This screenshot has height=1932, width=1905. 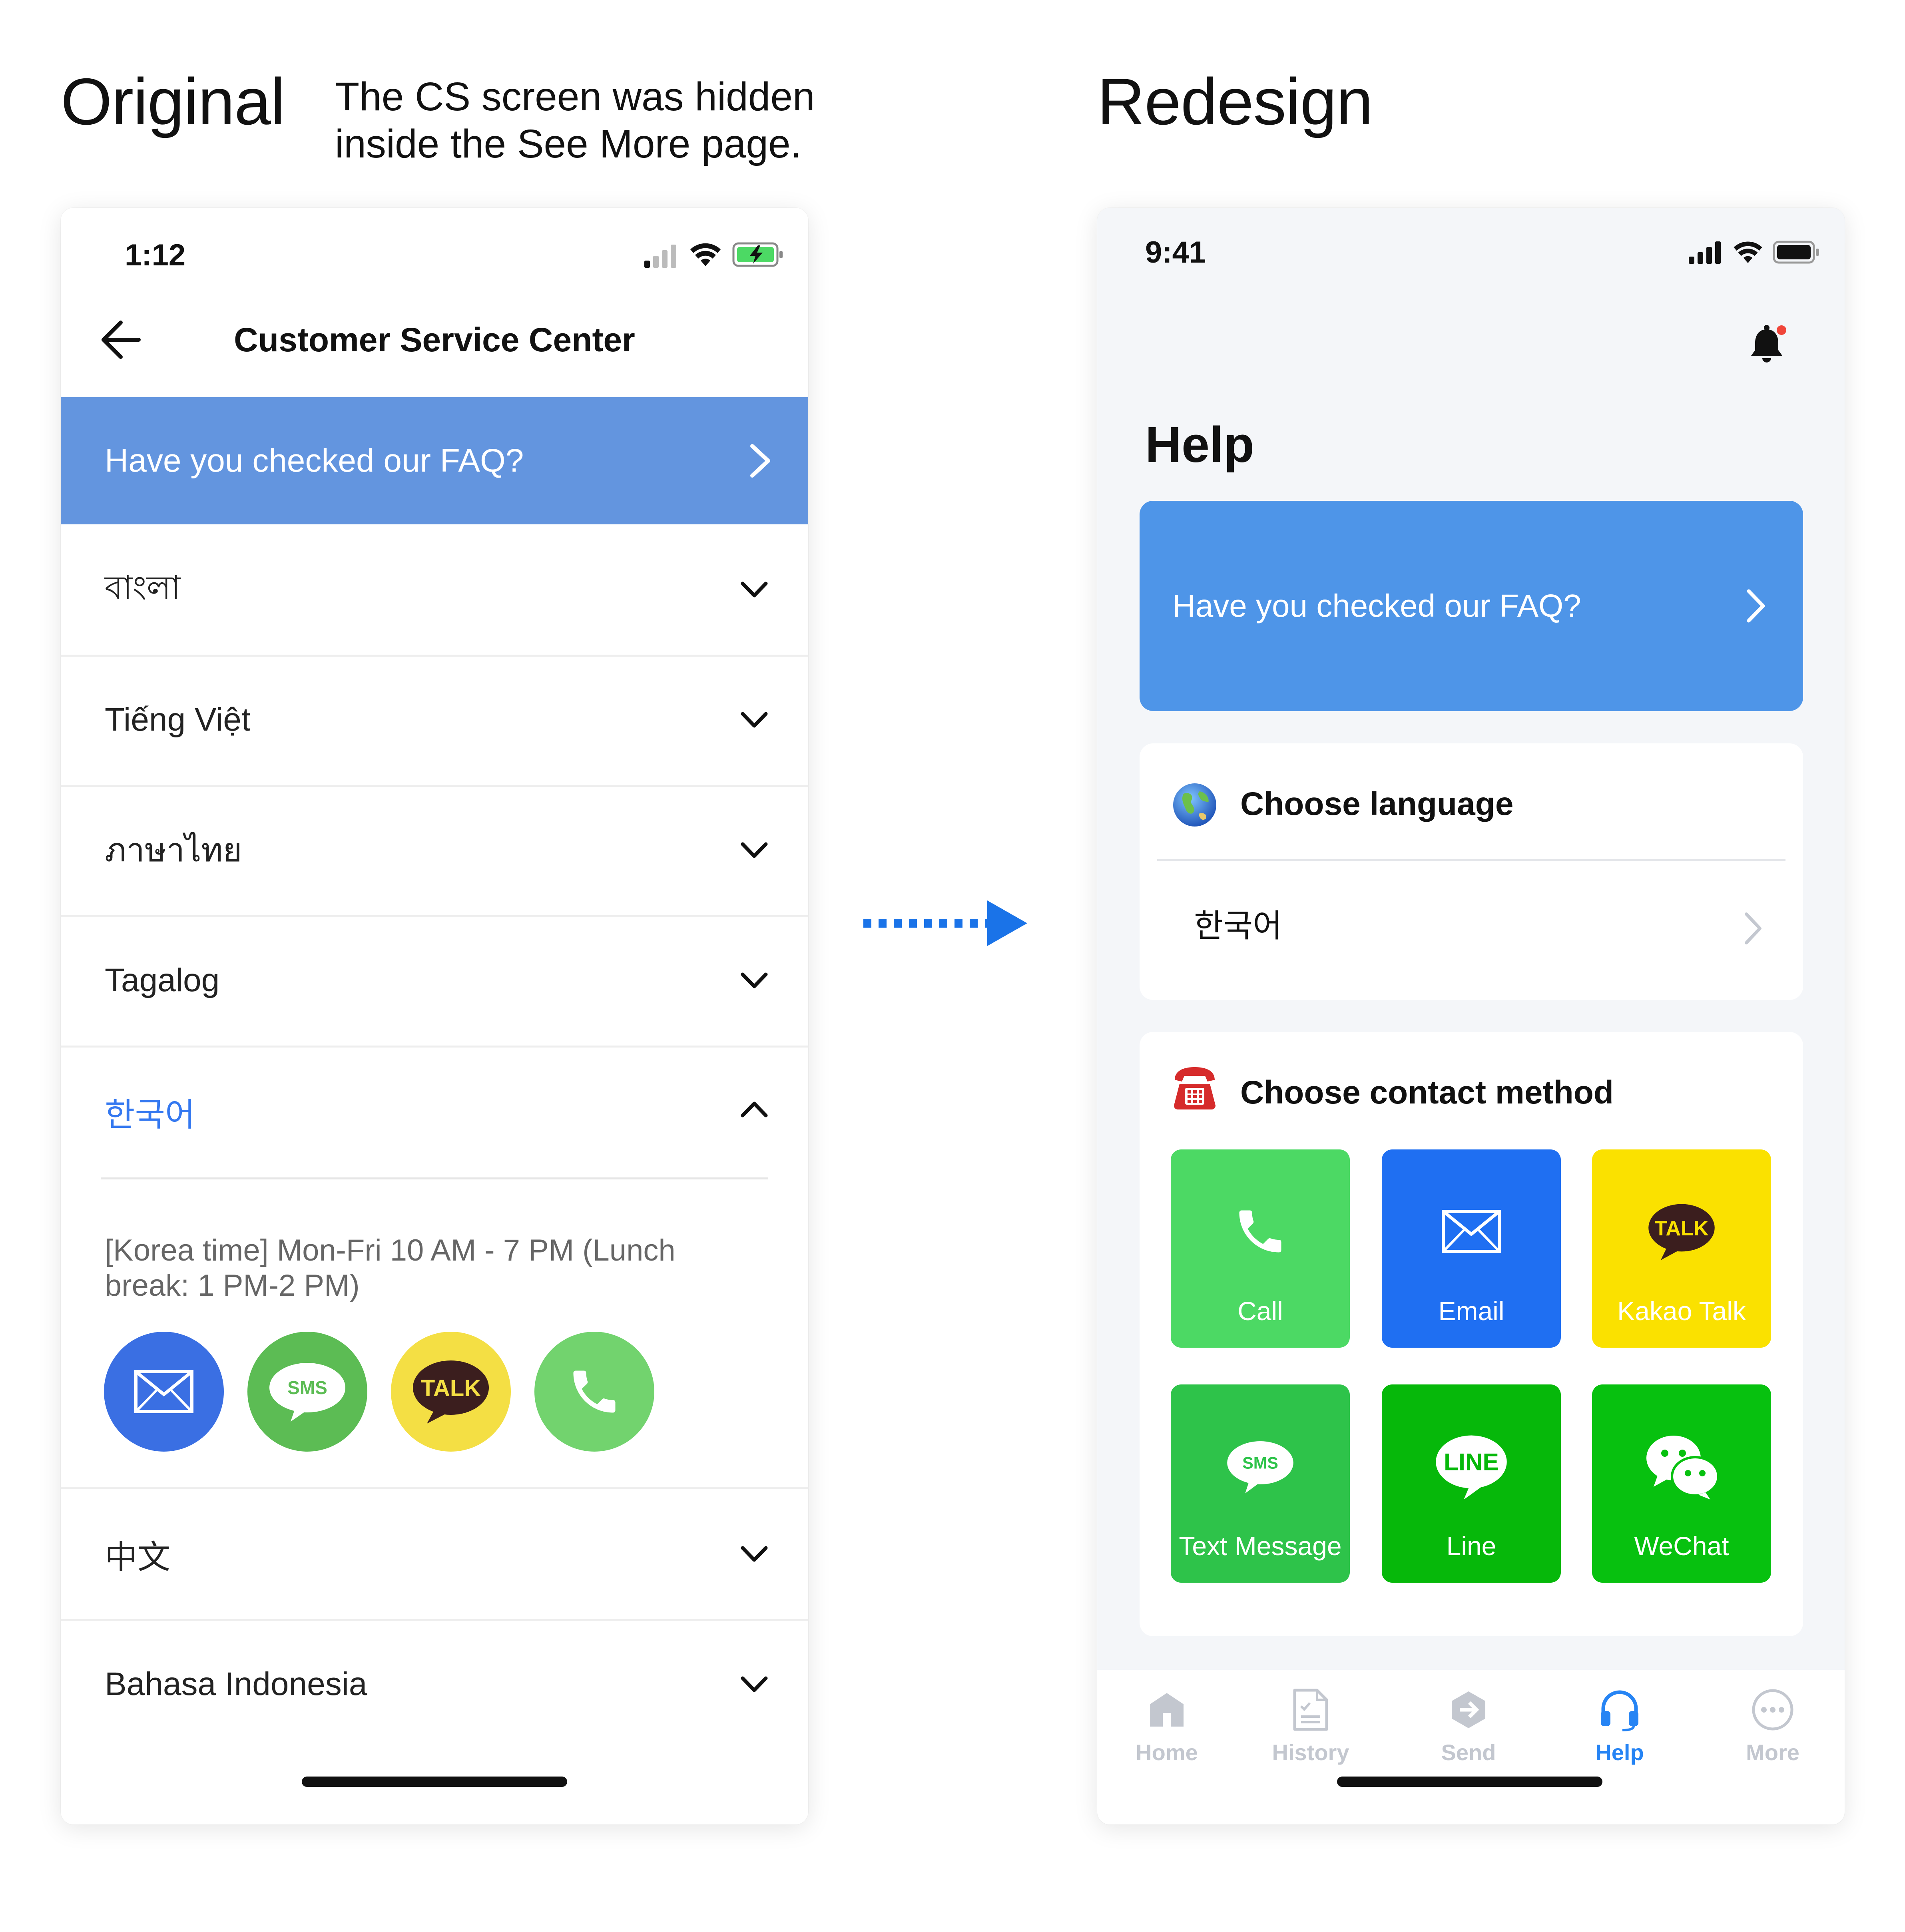 I want to click on language-card: Choose language 한국어, so click(x=1471, y=871).